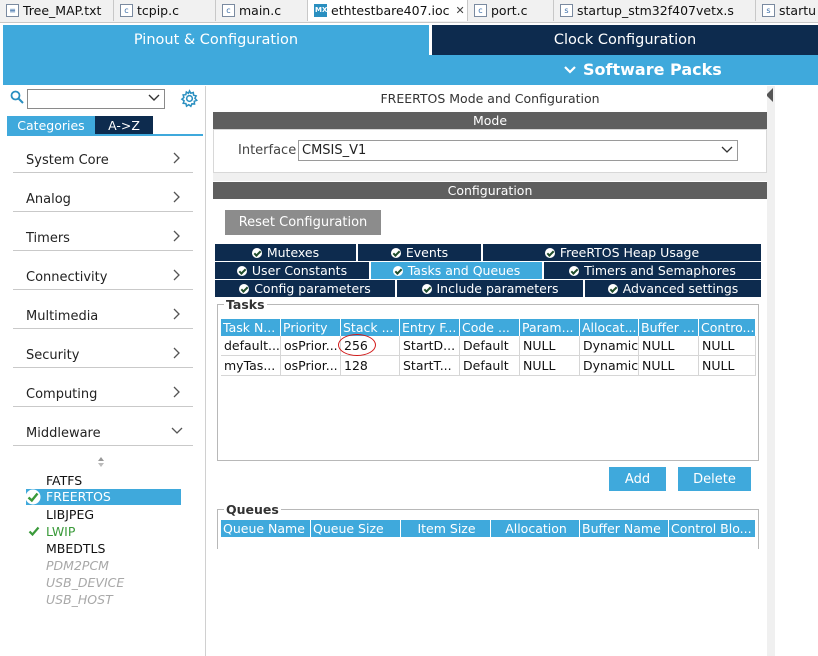  Describe the element at coordinates (311, 327) in the screenshot. I see `tasks-column-header: Priority` at that location.